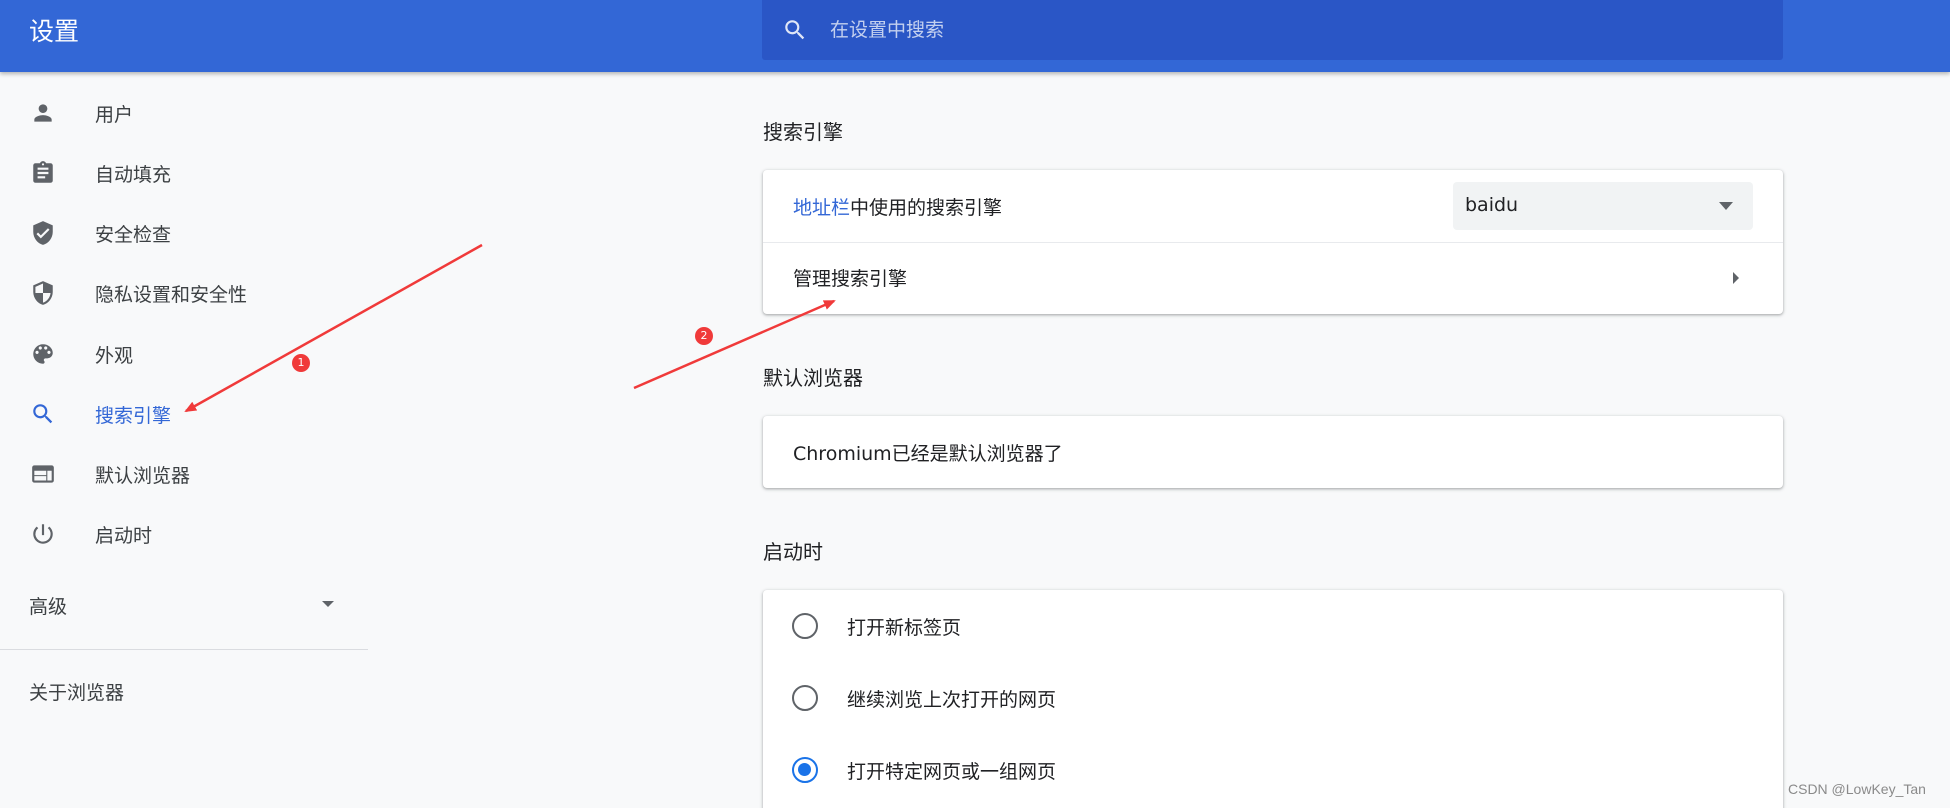 The height and width of the screenshot is (808, 1950). I want to click on shield-check-icon, so click(43, 233).